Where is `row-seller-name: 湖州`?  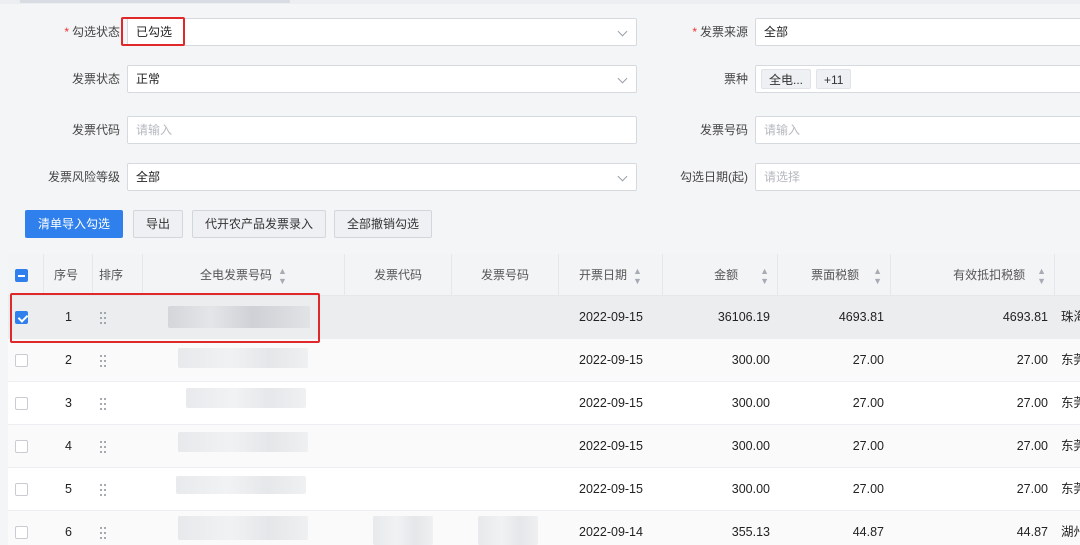
row-seller-name: 湖州 is located at coordinates (1070, 532).